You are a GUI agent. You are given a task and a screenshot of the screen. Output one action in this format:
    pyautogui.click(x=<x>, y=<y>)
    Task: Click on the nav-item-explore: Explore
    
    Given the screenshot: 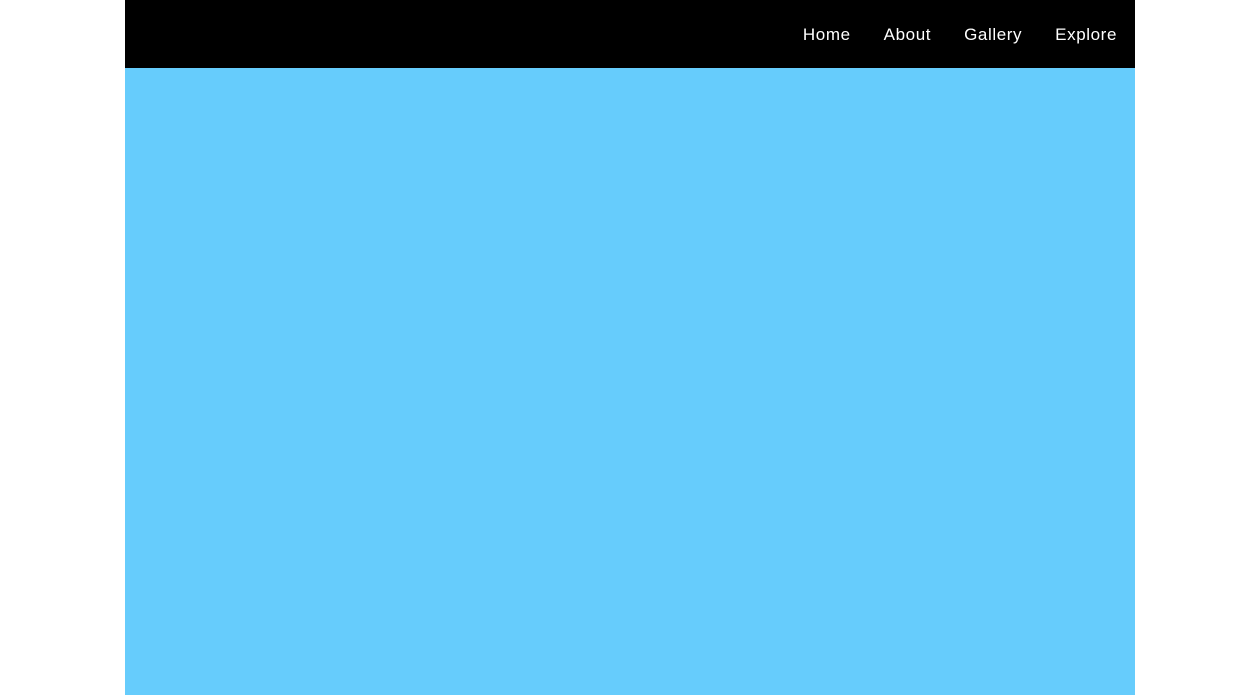 What is the action you would take?
    pyautogui.click(x=1086, y=34)
    